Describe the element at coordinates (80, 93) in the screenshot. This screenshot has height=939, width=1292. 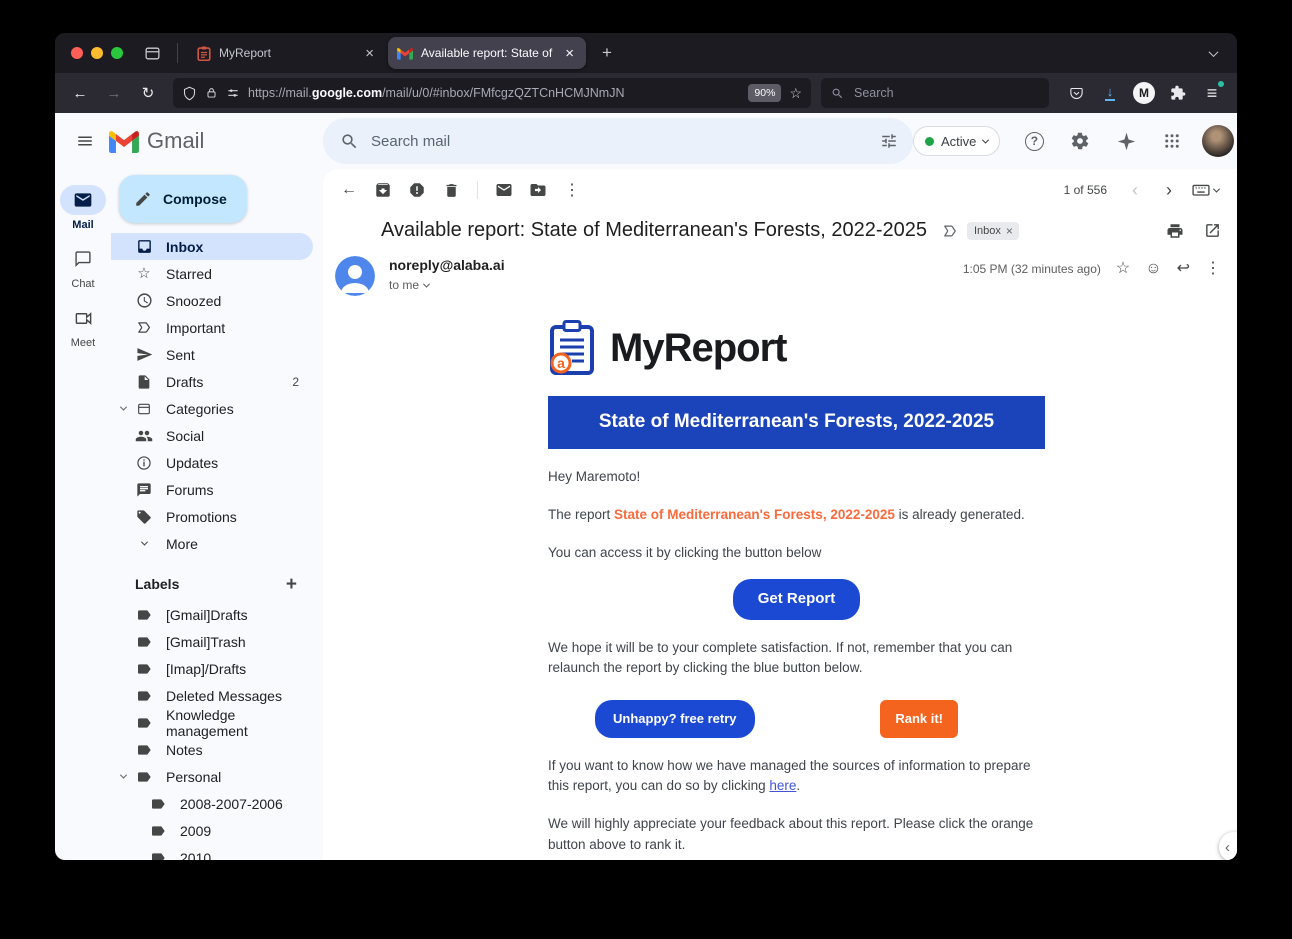
I see `back-button: ←` at that location.